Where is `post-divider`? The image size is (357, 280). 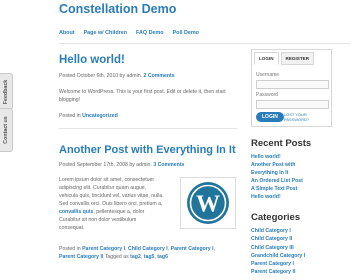
post-divider is located at coordinates (148, 128).